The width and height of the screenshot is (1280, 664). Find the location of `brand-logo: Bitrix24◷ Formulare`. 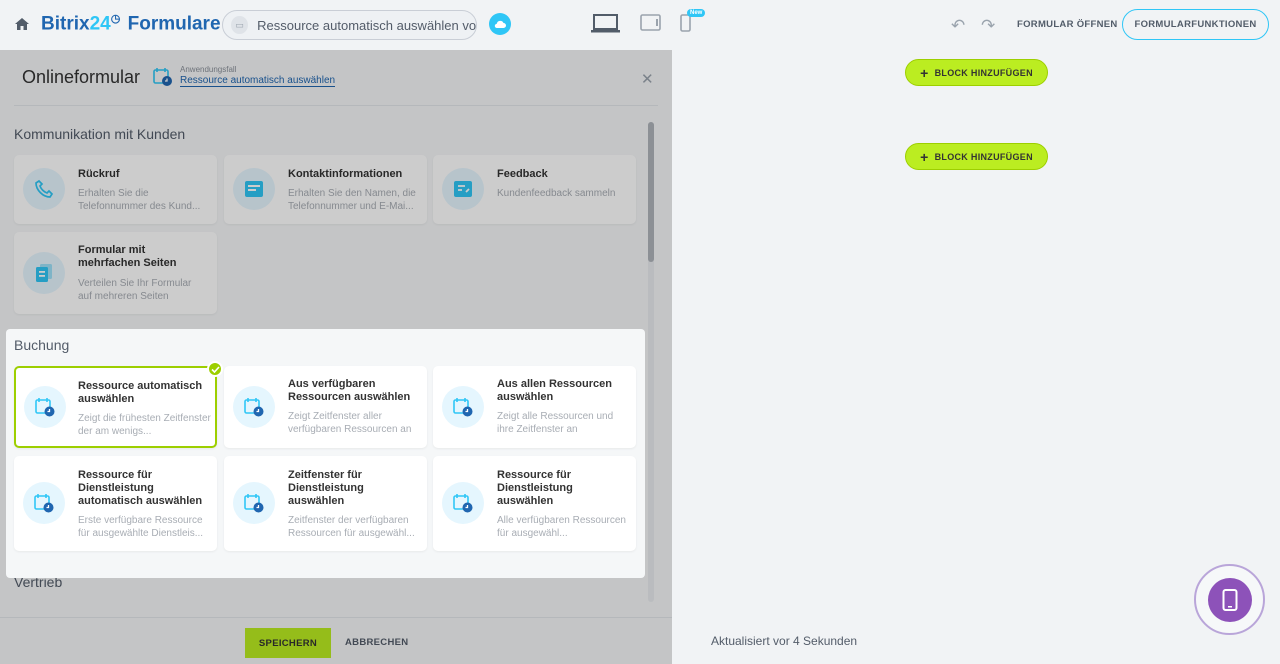

brand-logo: Bitrix24◷ Formulare is located at coordinates (131, 24).